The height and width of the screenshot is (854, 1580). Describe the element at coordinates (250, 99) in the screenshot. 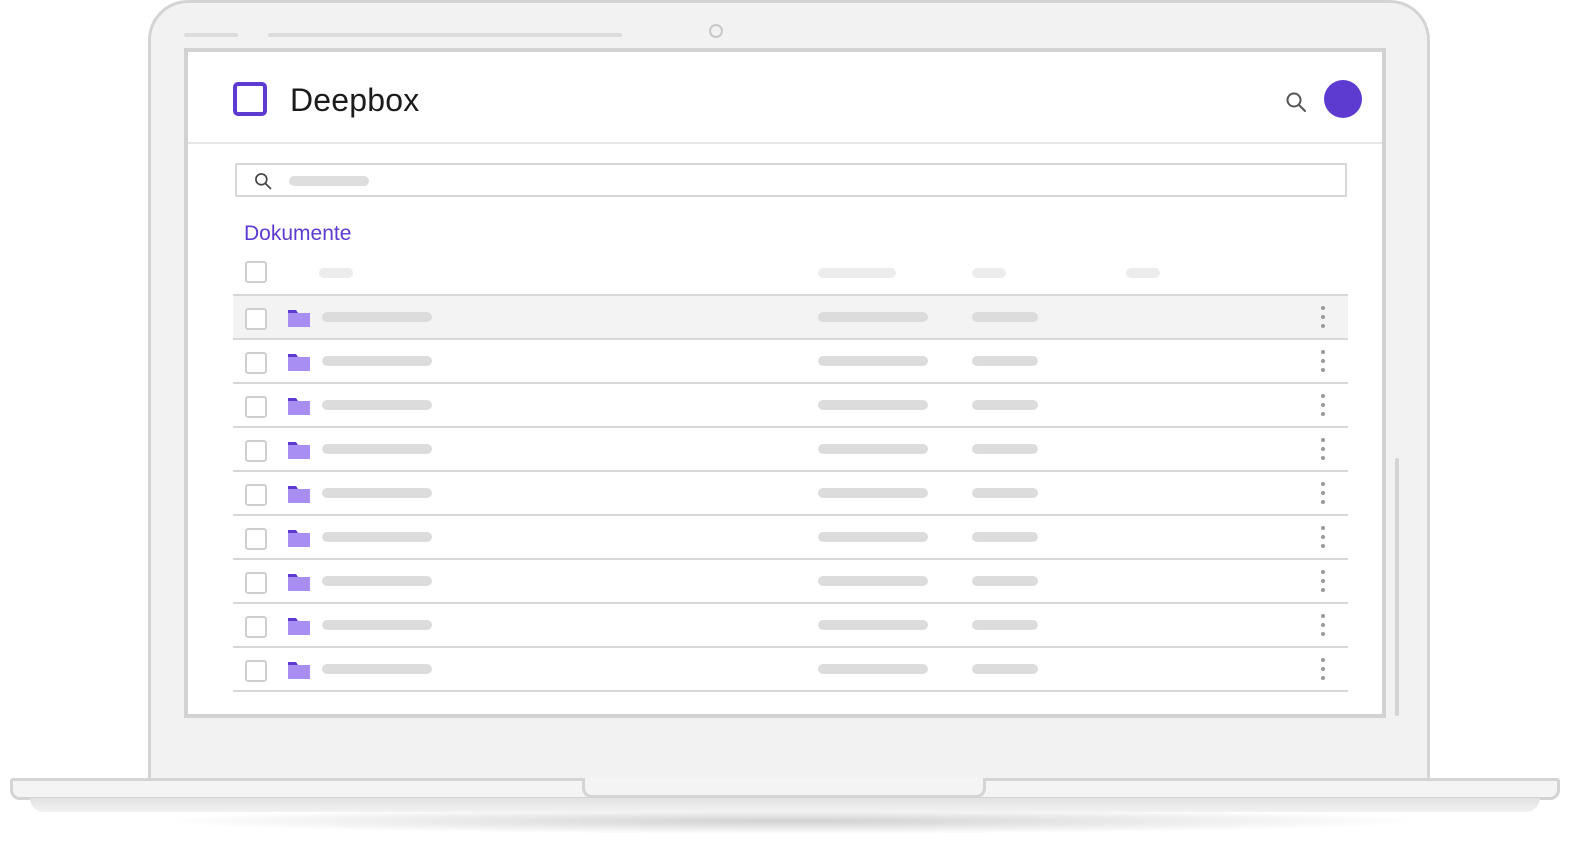

I see `deepbox-logo-icon` at that location.